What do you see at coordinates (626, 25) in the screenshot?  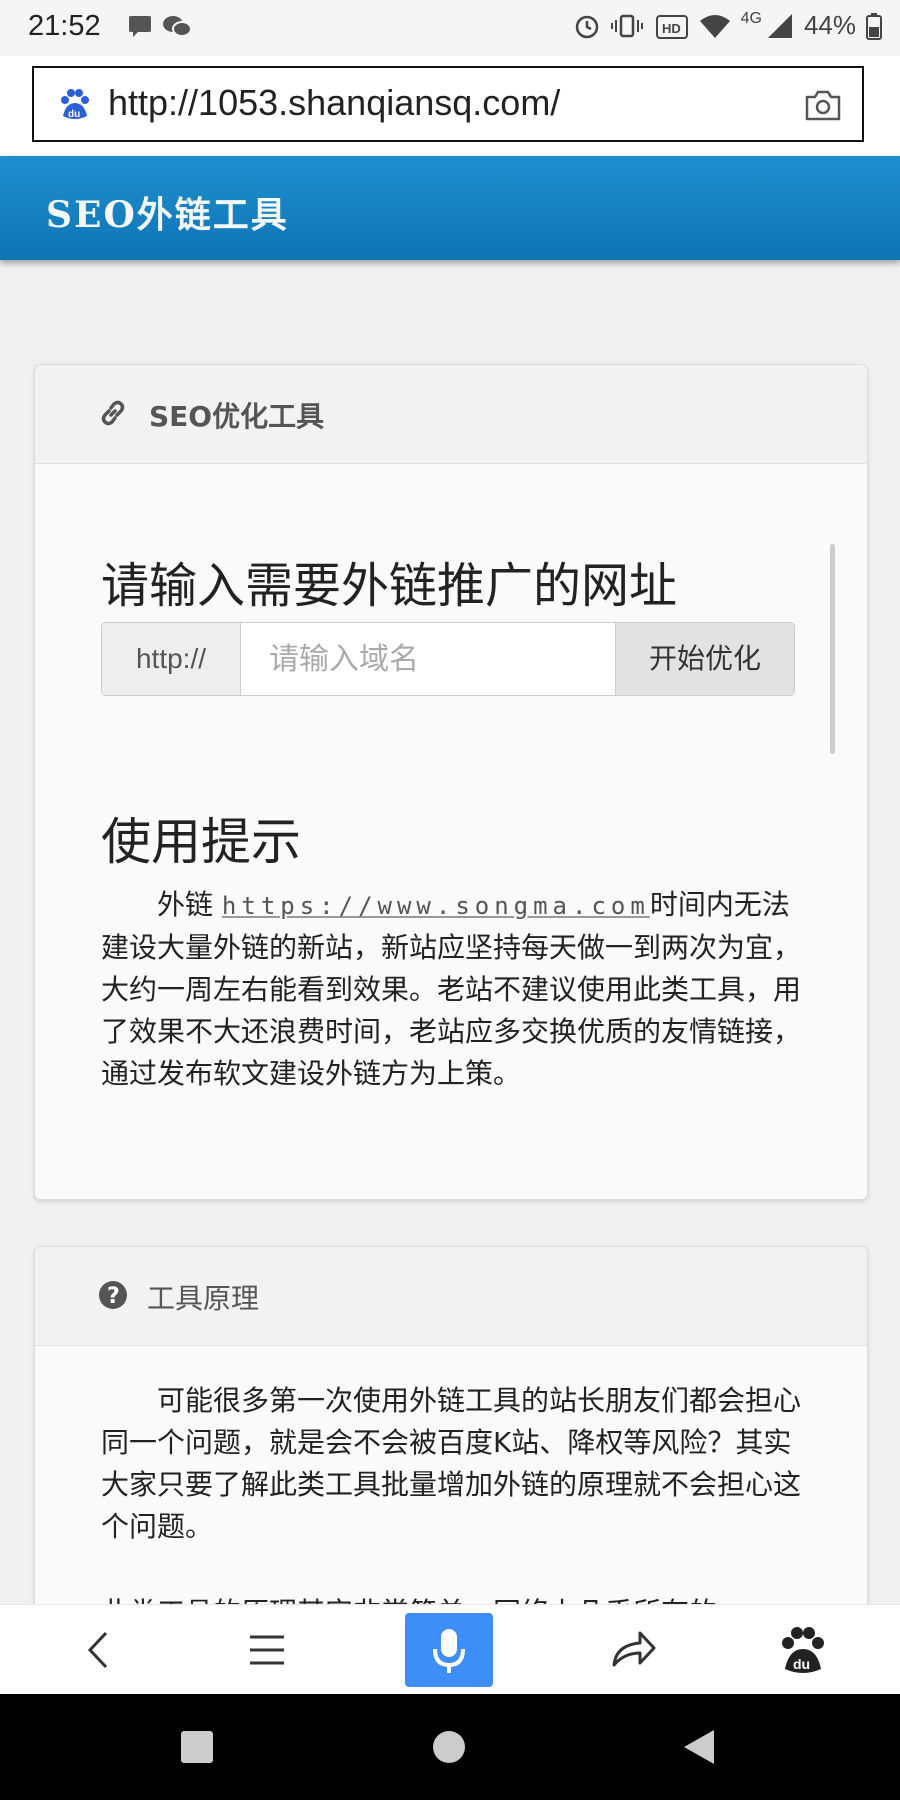 I see `vibrate-icon` at bounding box center [626, 25].